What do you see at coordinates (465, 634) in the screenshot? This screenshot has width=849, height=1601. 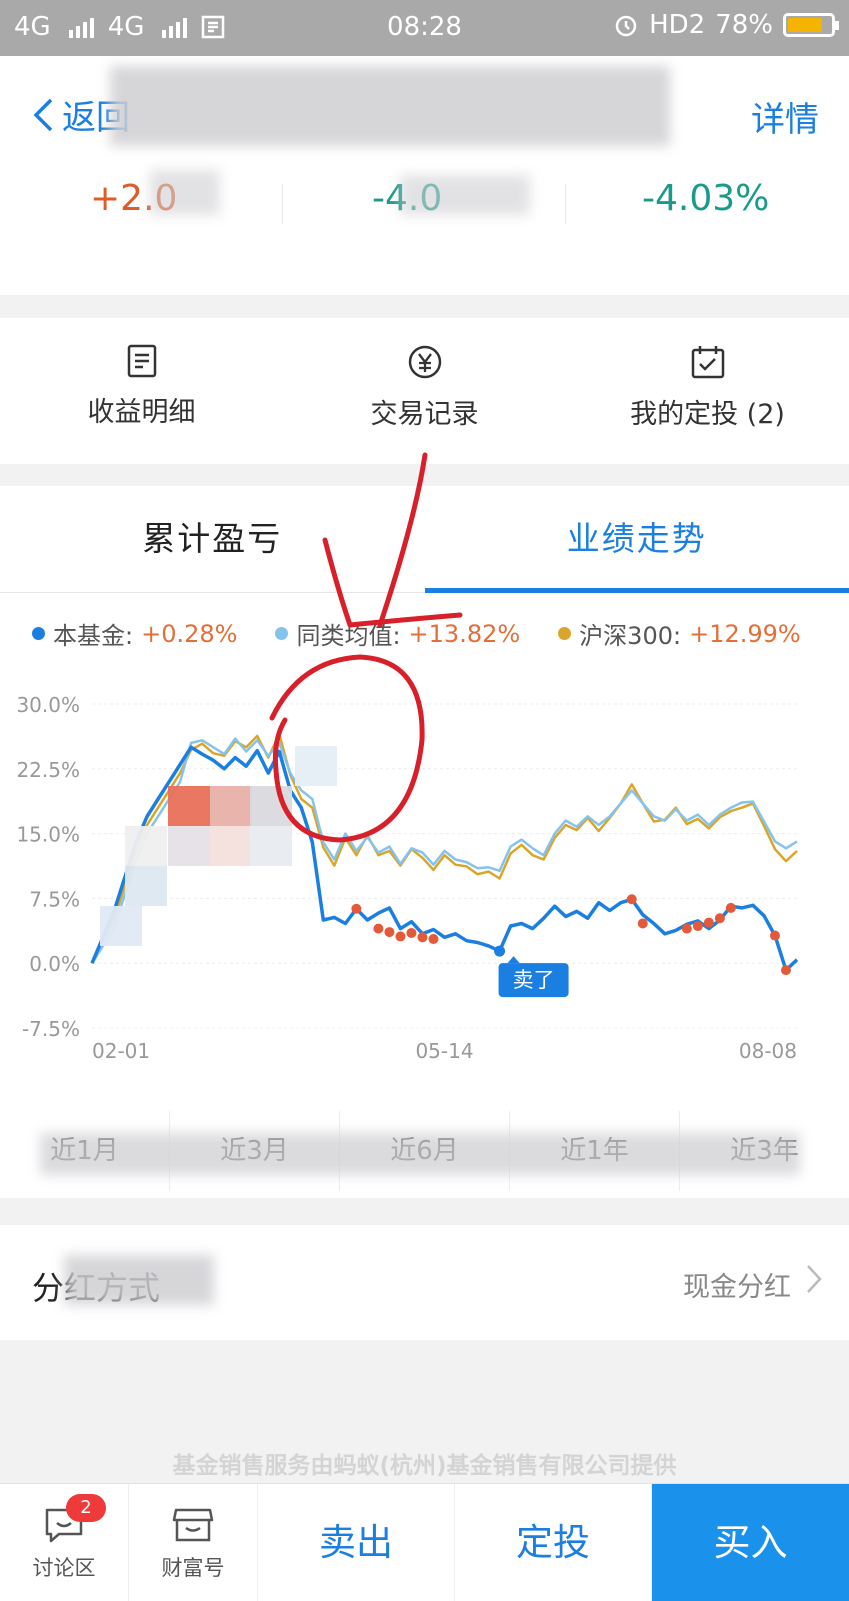 I see `legend-peer-value: +13.82%` at bounding box center [465, 634].